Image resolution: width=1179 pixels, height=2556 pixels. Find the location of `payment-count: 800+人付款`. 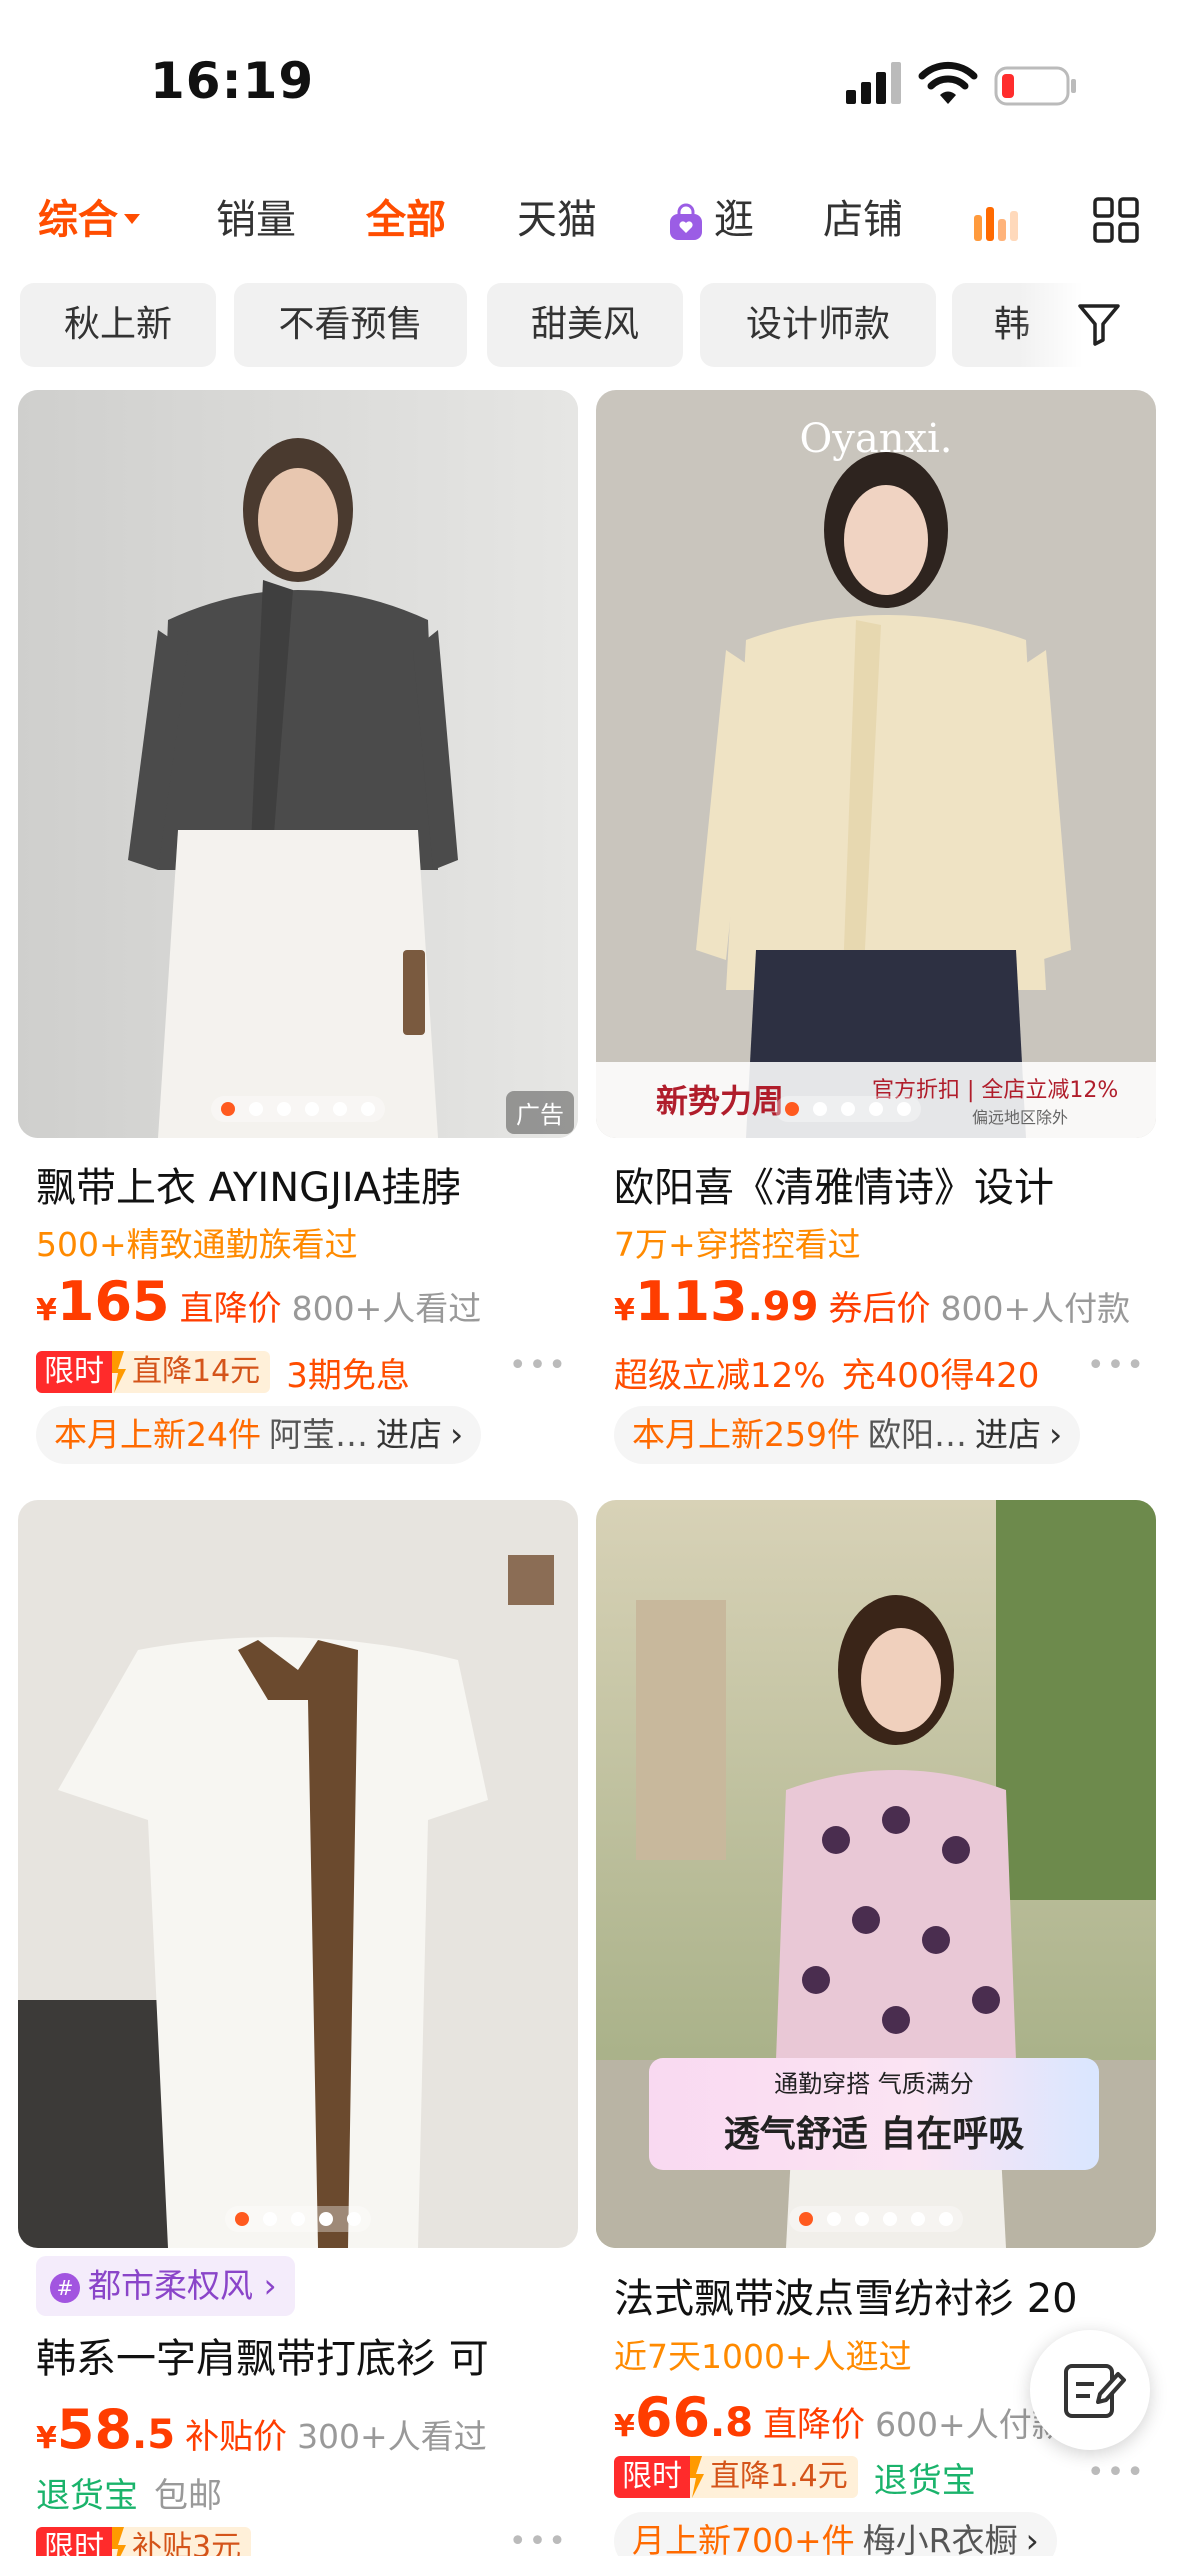

payment-count: 800+人付款 is located at coordinates (1035, 1308).